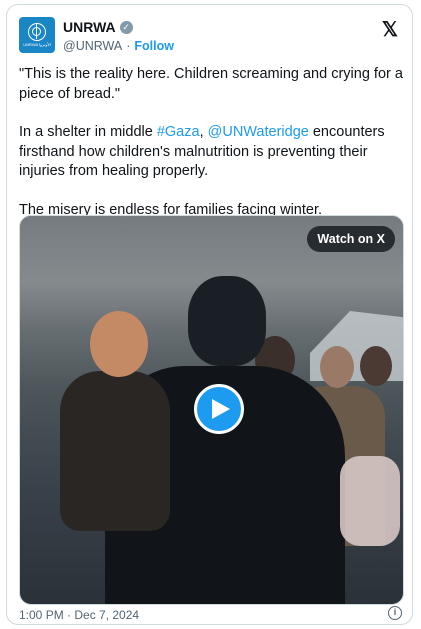 This screenshot has height=629, width=421. Describe the element at coordinates (370, 501) in the screenshot. I see `video-bag` at that location.